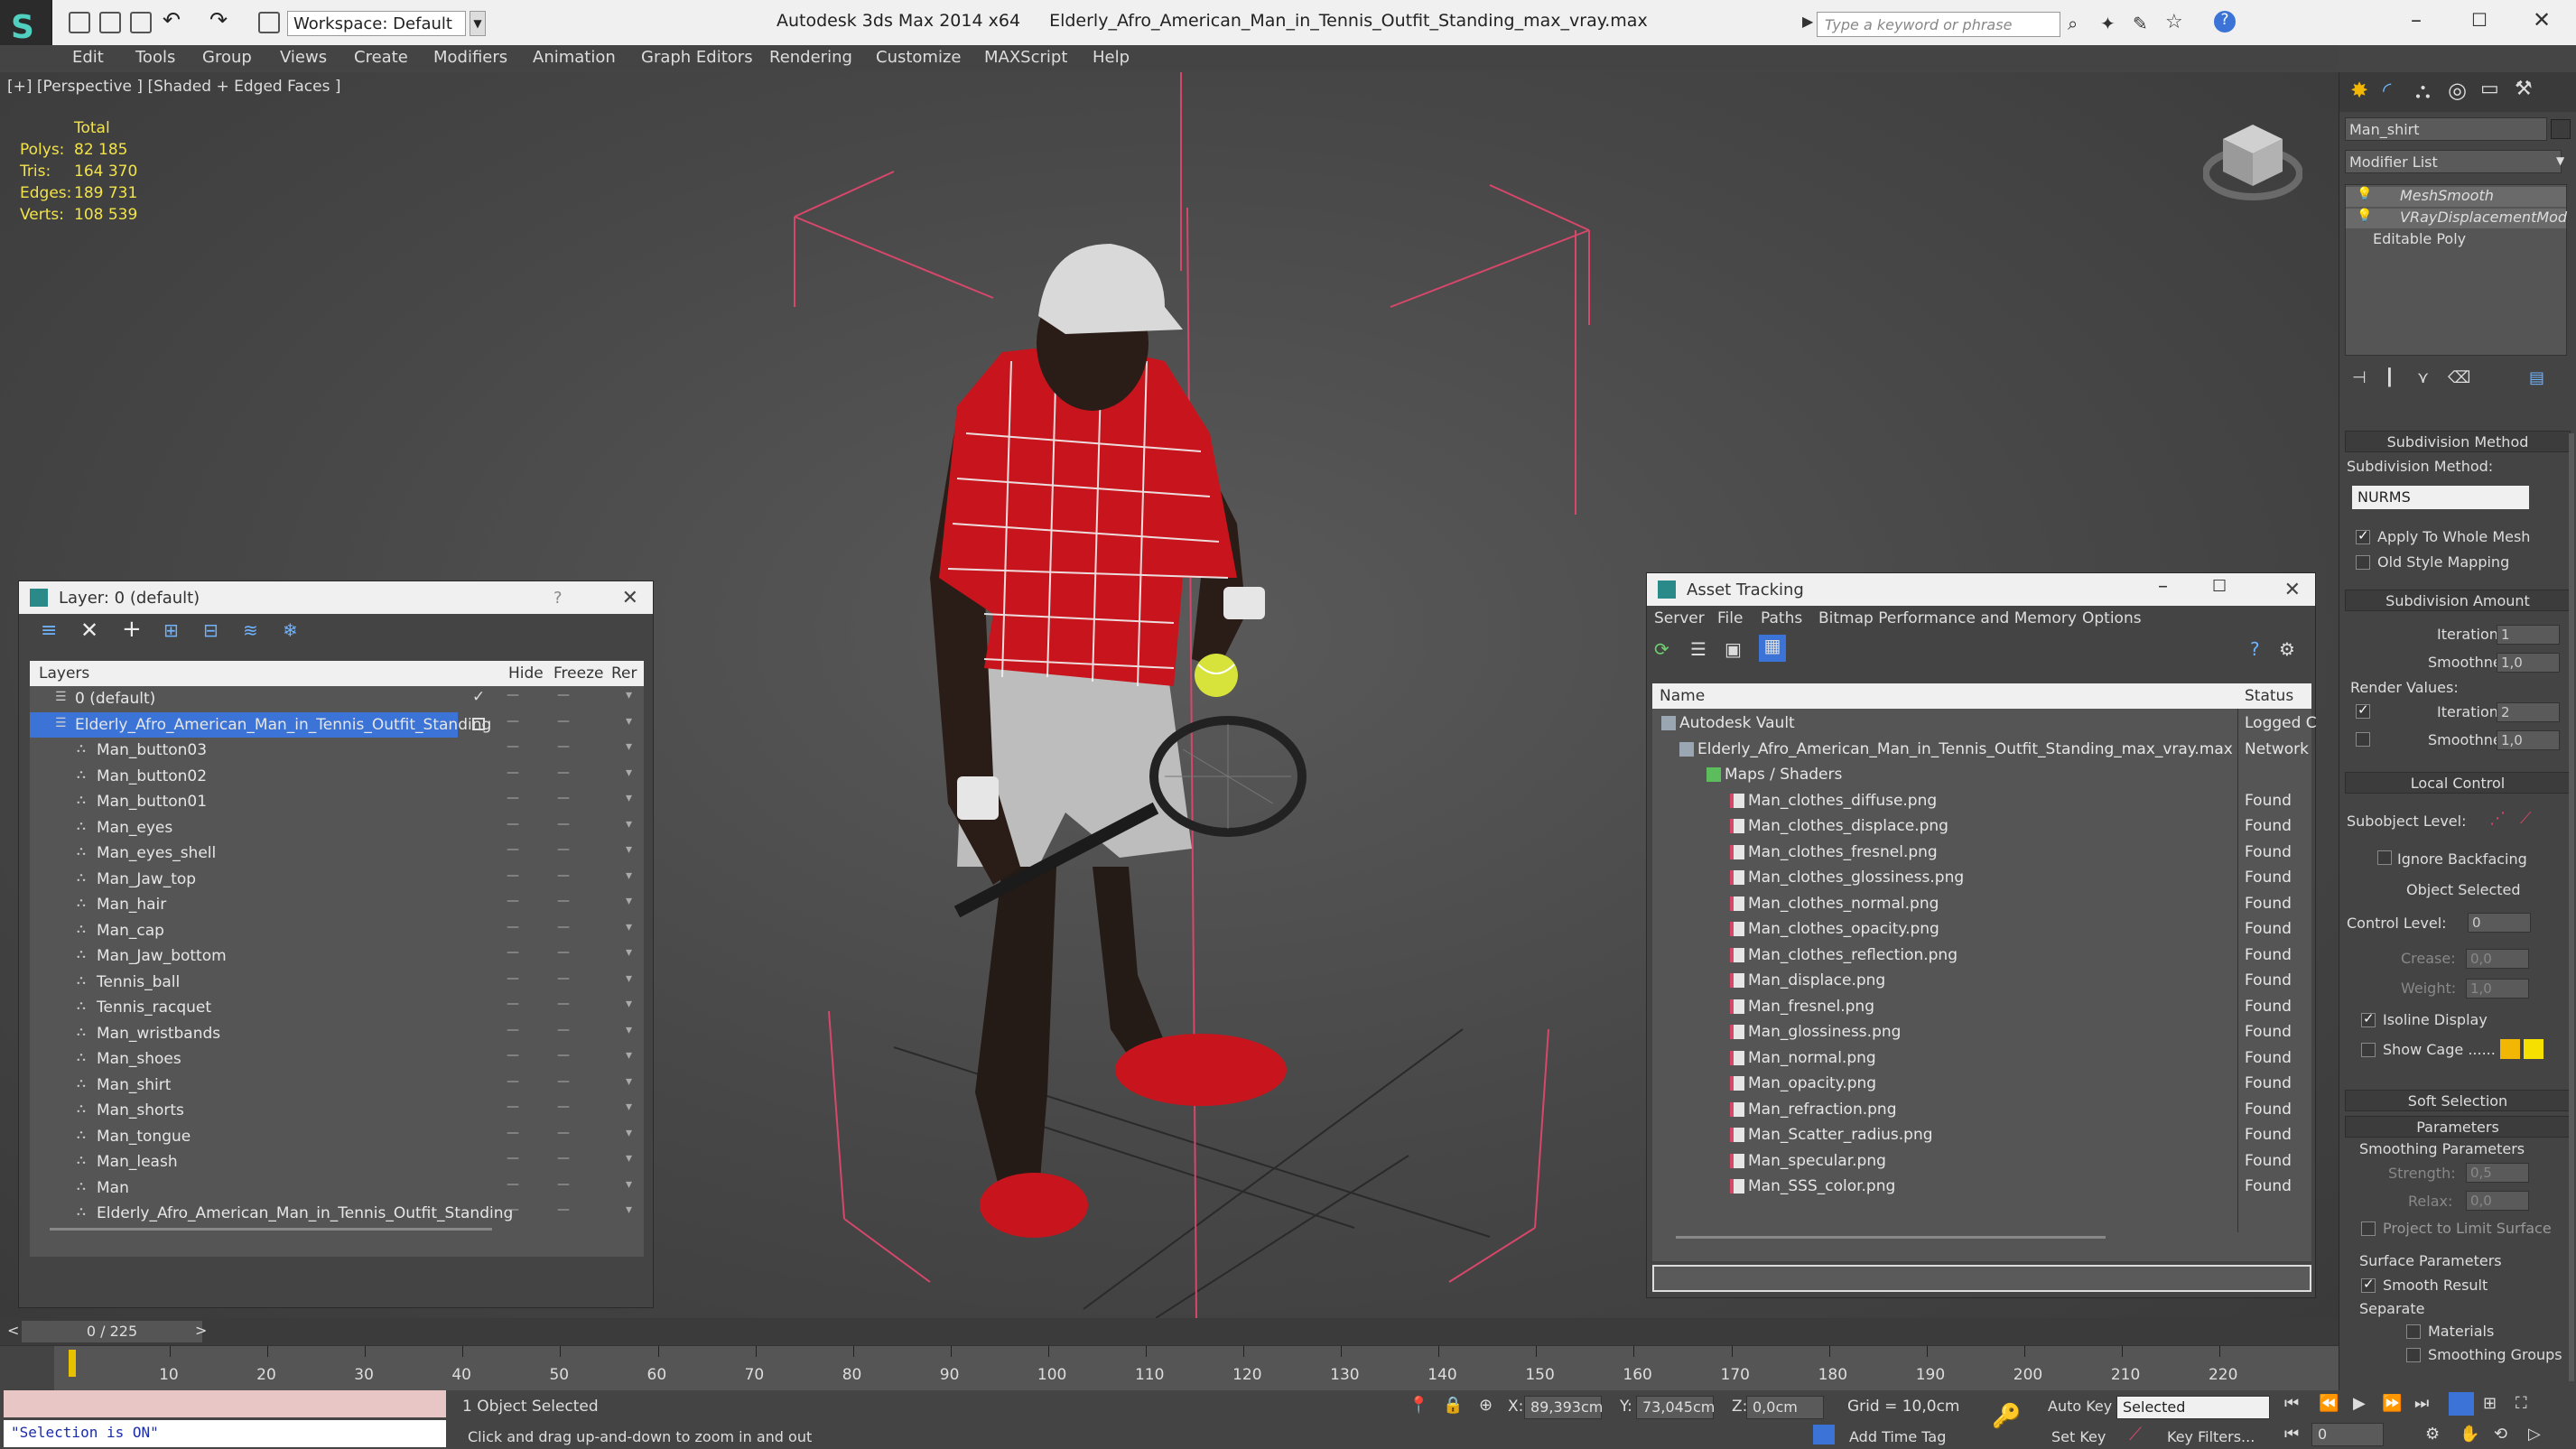  I want to click on project-limit-checkbox, so click(2368, 1228).